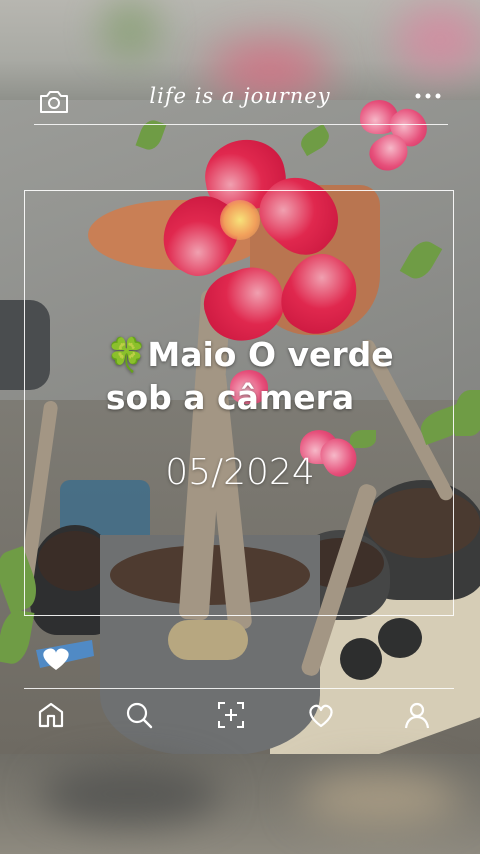 The image size is (480, 854). I want to click on heart-icon, so click(321, 715).